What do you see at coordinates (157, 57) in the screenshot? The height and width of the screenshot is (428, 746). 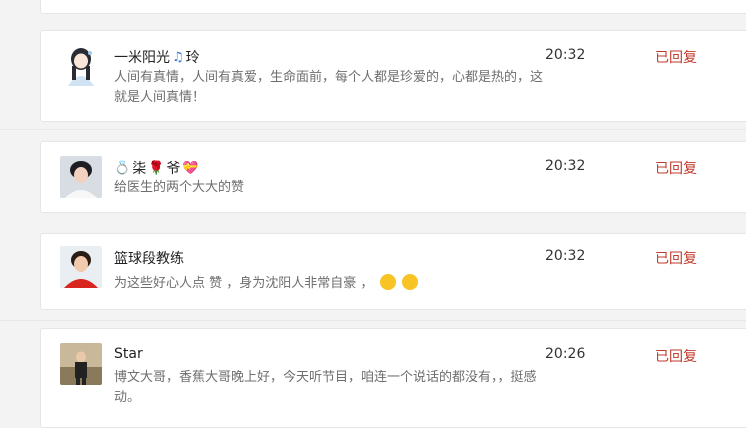 I see `commenter-name: 一米阳光 ♫ 玲` at bounding box center [157, 57].